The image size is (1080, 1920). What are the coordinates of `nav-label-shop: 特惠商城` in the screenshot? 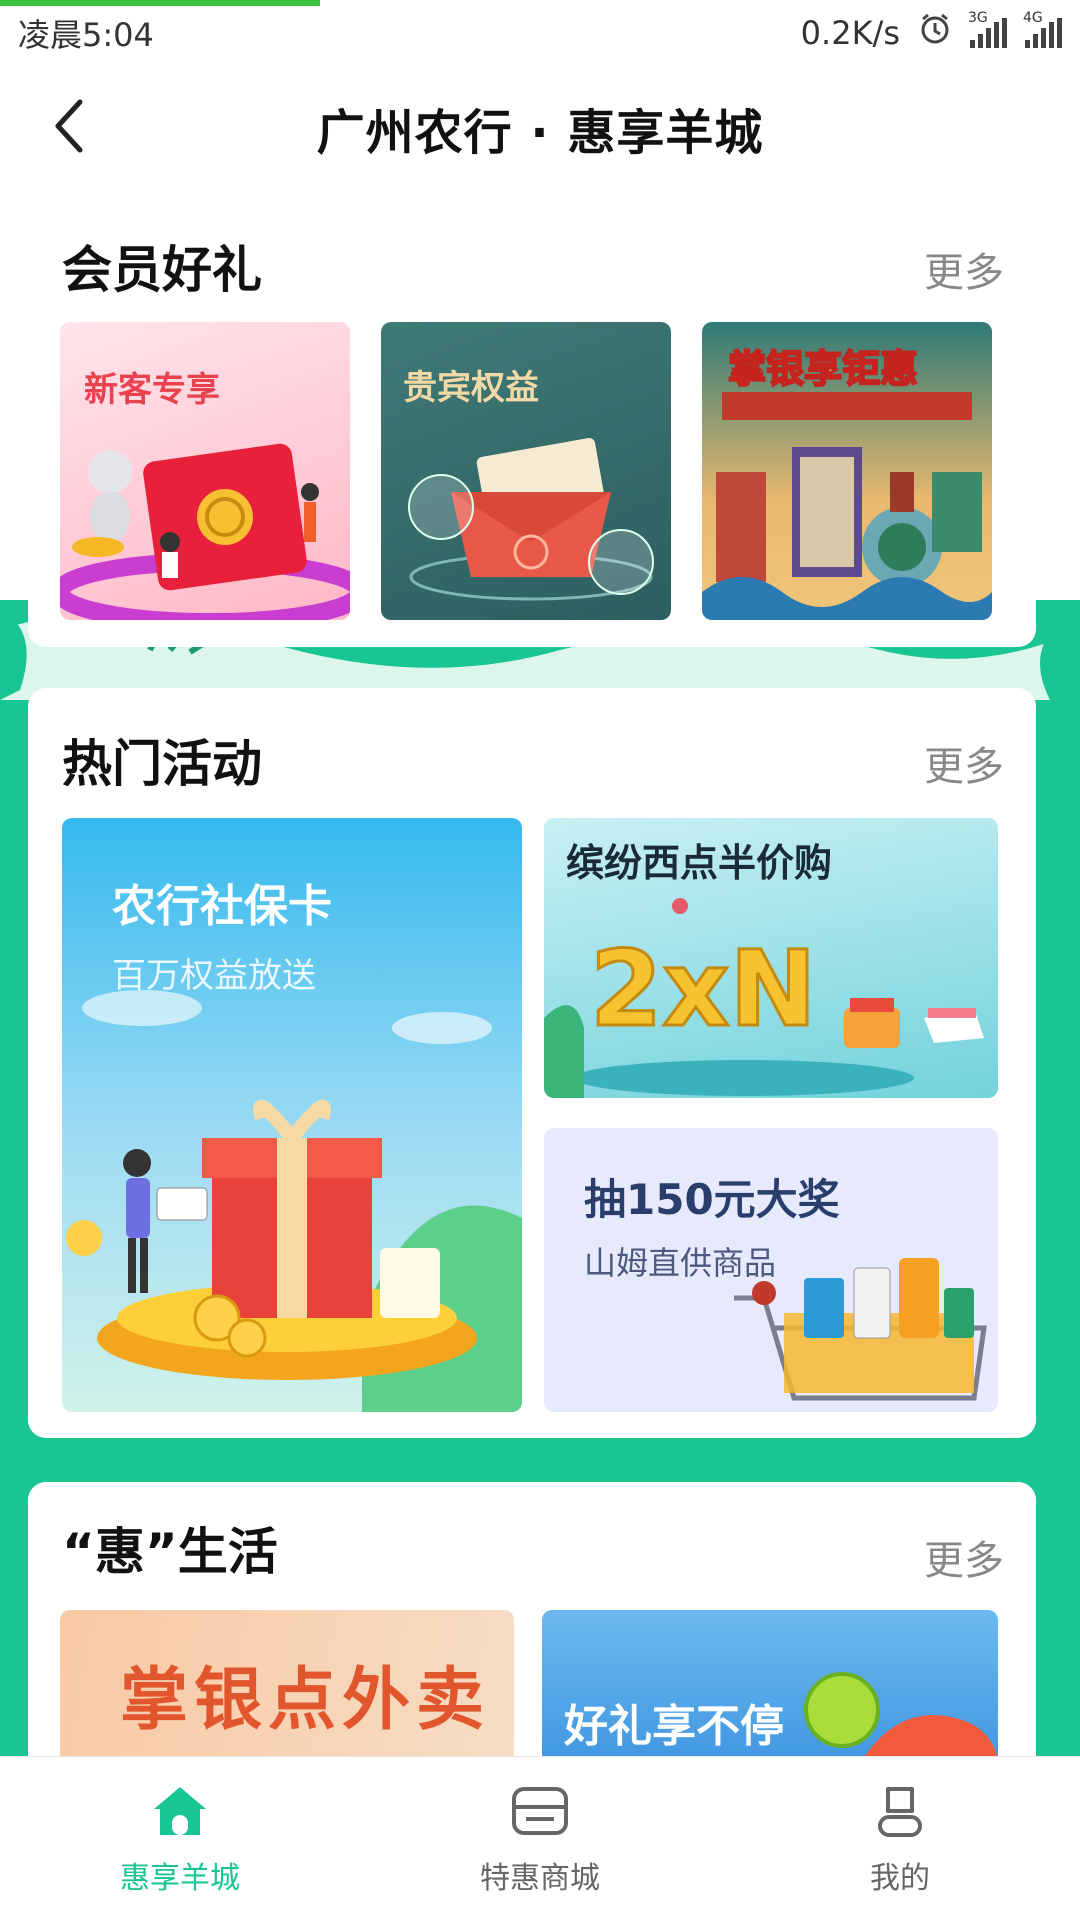 It's located at (540, 1878).